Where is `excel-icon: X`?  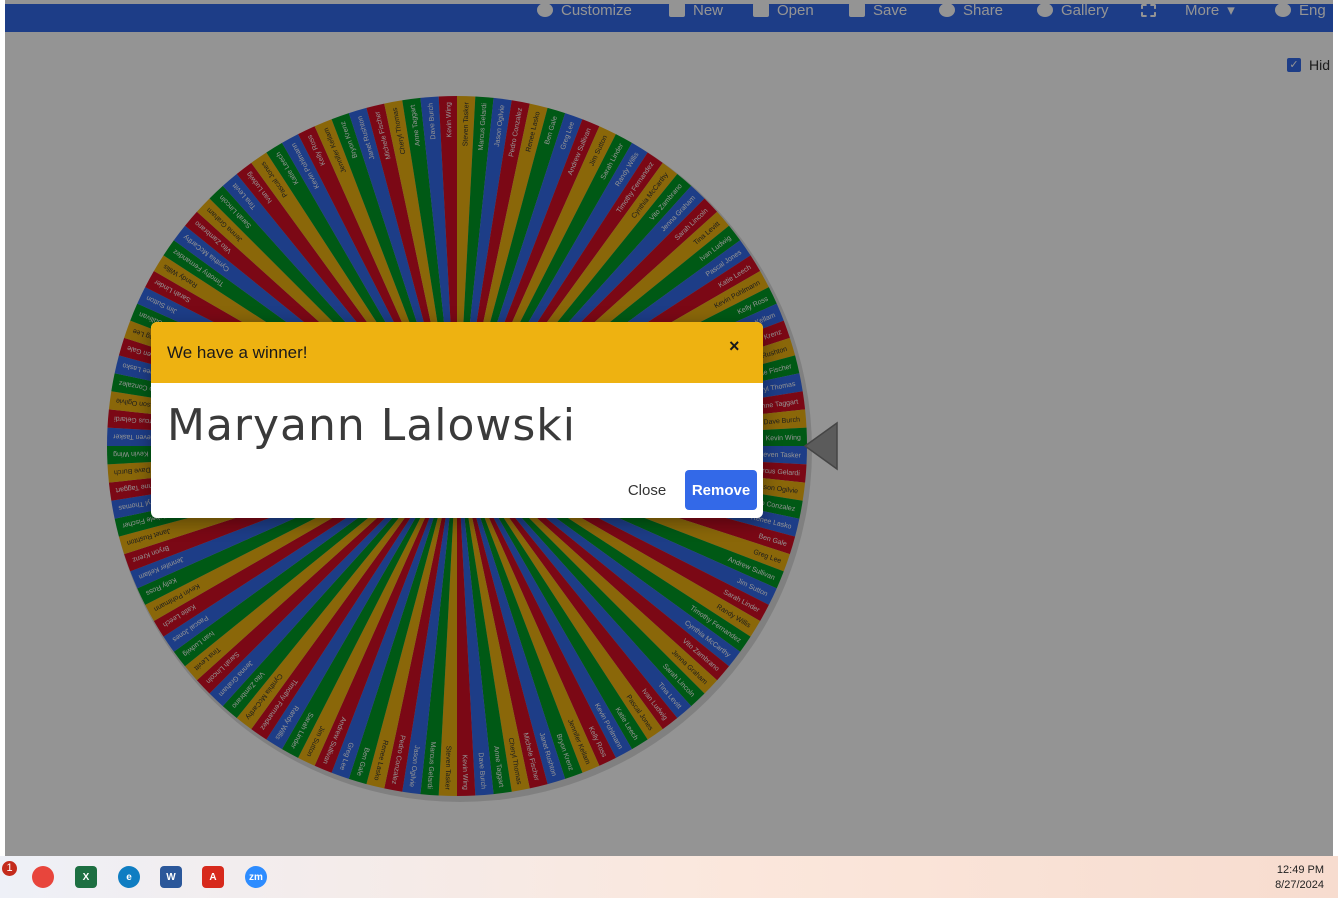
excel-icon: X is located at coordinates (86, 877).